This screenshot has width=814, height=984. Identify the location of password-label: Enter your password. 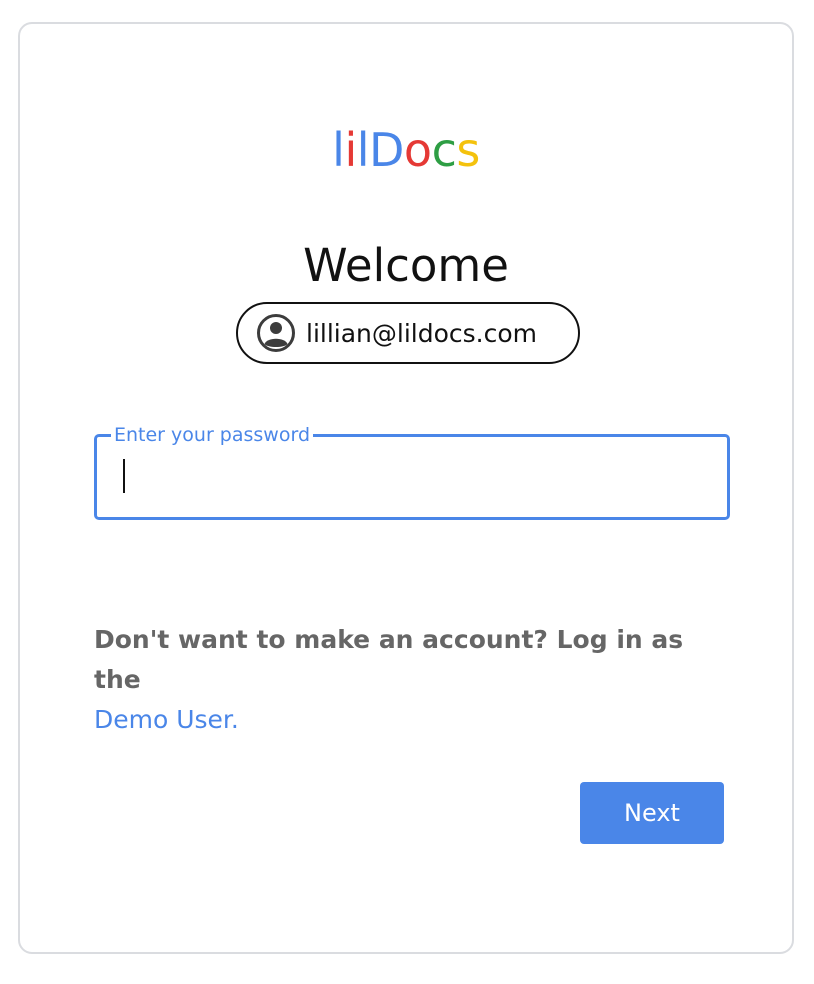
(212, 435).